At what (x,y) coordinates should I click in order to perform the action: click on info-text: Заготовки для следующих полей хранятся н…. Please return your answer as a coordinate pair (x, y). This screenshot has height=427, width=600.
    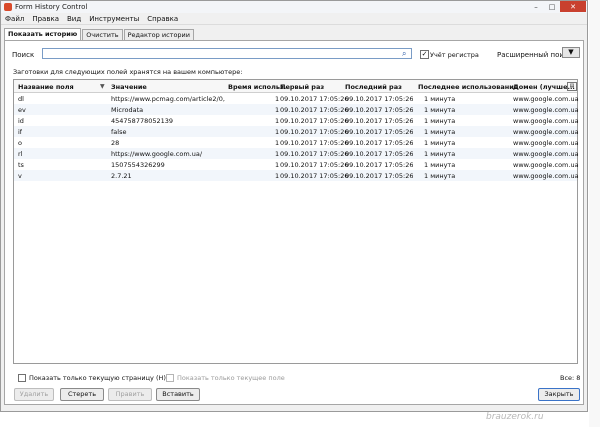
    Looking at the image, I should click on (128, 72).